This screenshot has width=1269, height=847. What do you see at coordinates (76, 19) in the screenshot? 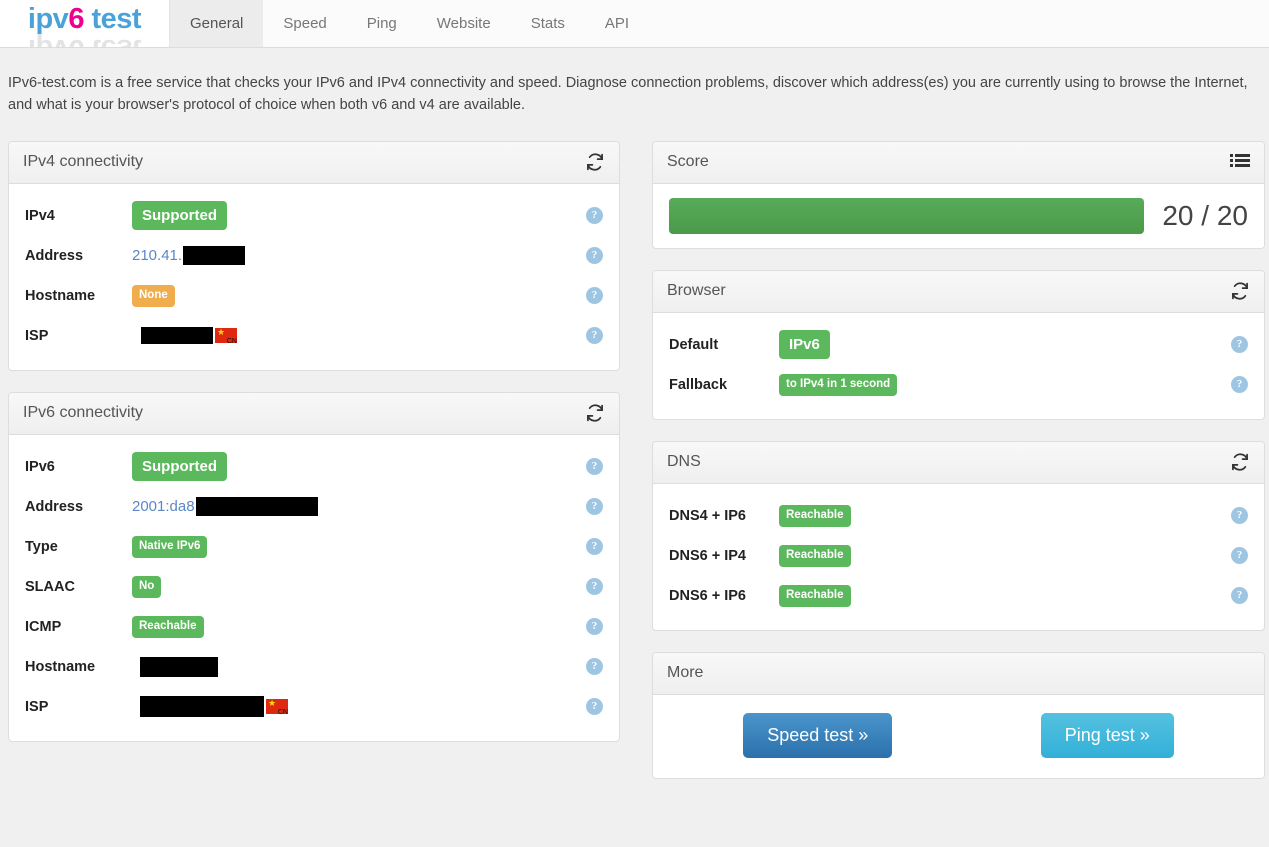
I see `logo-text-accent: 6` at bounding box center [76, 19].